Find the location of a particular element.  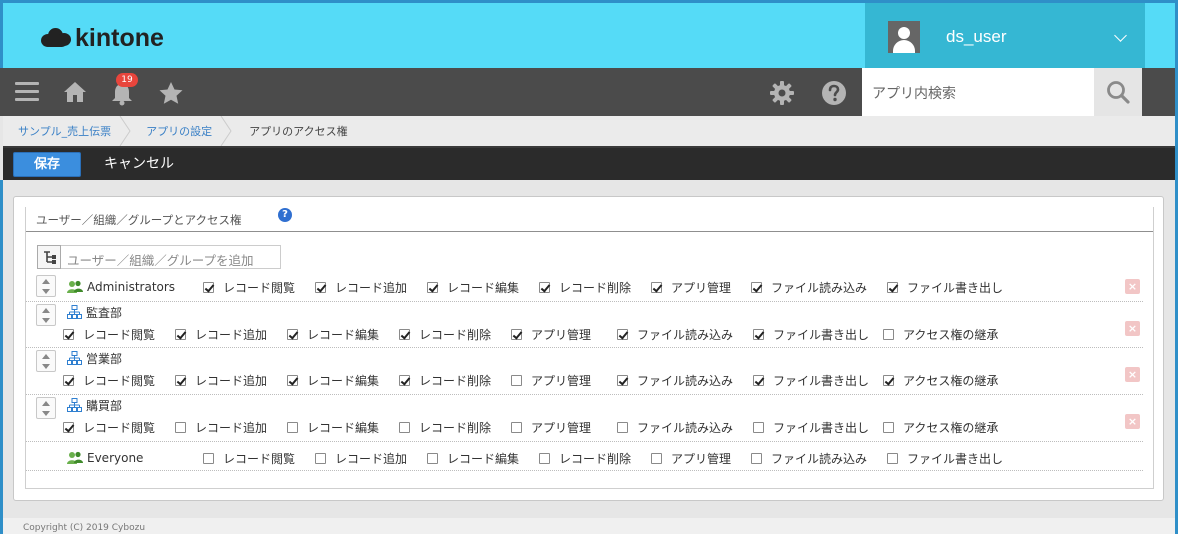

search-button is located at coordinates (1118, 92).